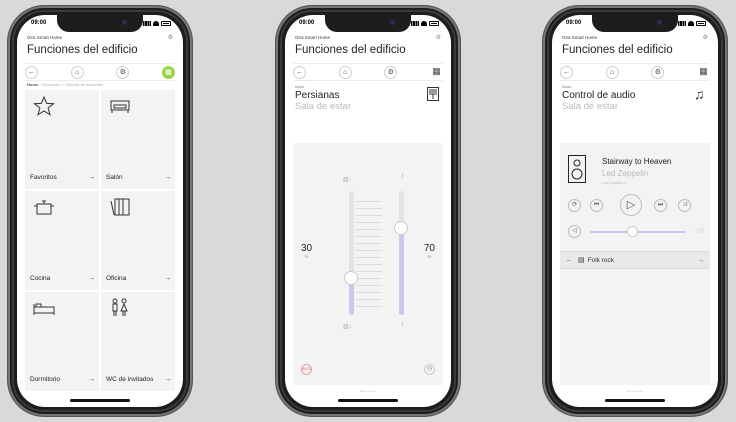 The width and height of the screenshot is (736, 422). I want to click on bookshelf-icon, so click(120, 207).